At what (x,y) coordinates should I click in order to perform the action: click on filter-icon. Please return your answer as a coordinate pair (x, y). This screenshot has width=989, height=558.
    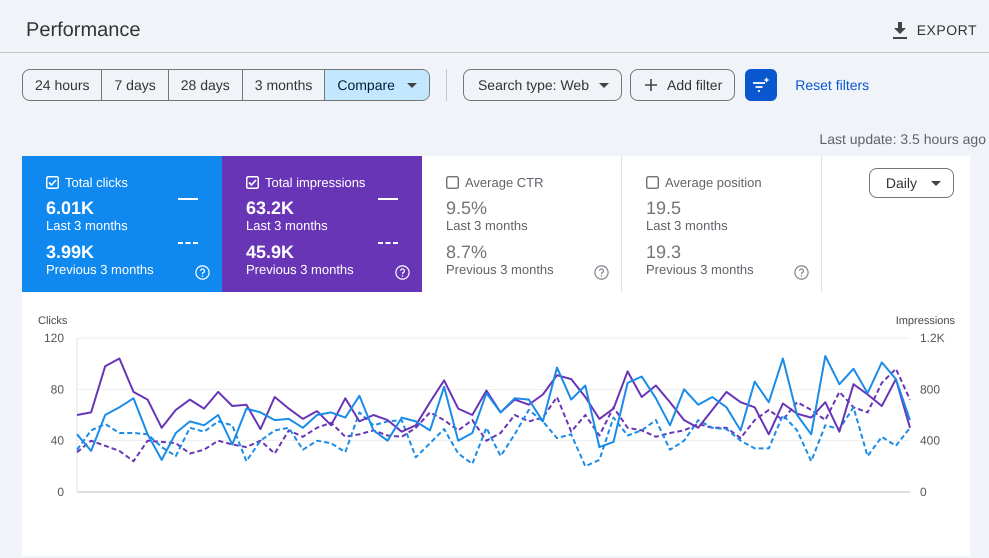
    Looking at the image, I should click on (761, 85).